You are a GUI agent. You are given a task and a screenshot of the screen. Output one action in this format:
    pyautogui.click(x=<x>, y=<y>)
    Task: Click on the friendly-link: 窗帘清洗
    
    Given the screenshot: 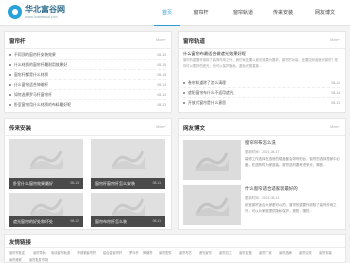 What is the action you would take?
    pyautogui.click(x=305, y=252)
    